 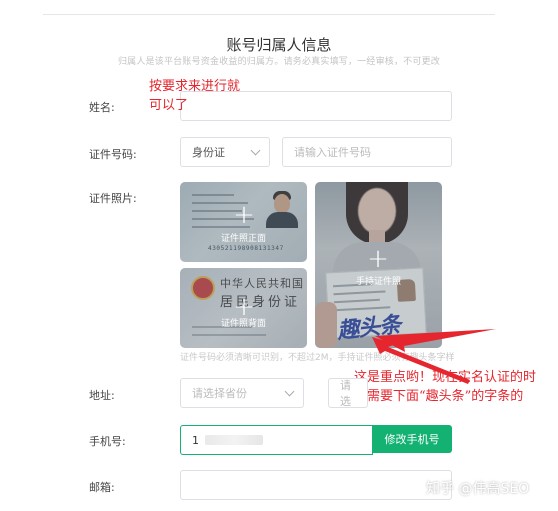 What do you see at coordinates (195, 440) in the screenshot?
I see `phone-value: 1` at bounding box center [195, 440].